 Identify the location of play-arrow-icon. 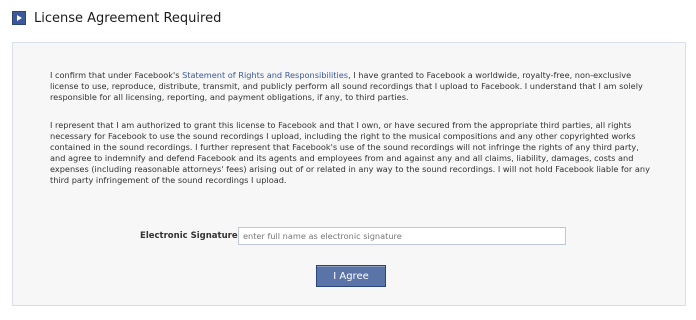
(19, 18).